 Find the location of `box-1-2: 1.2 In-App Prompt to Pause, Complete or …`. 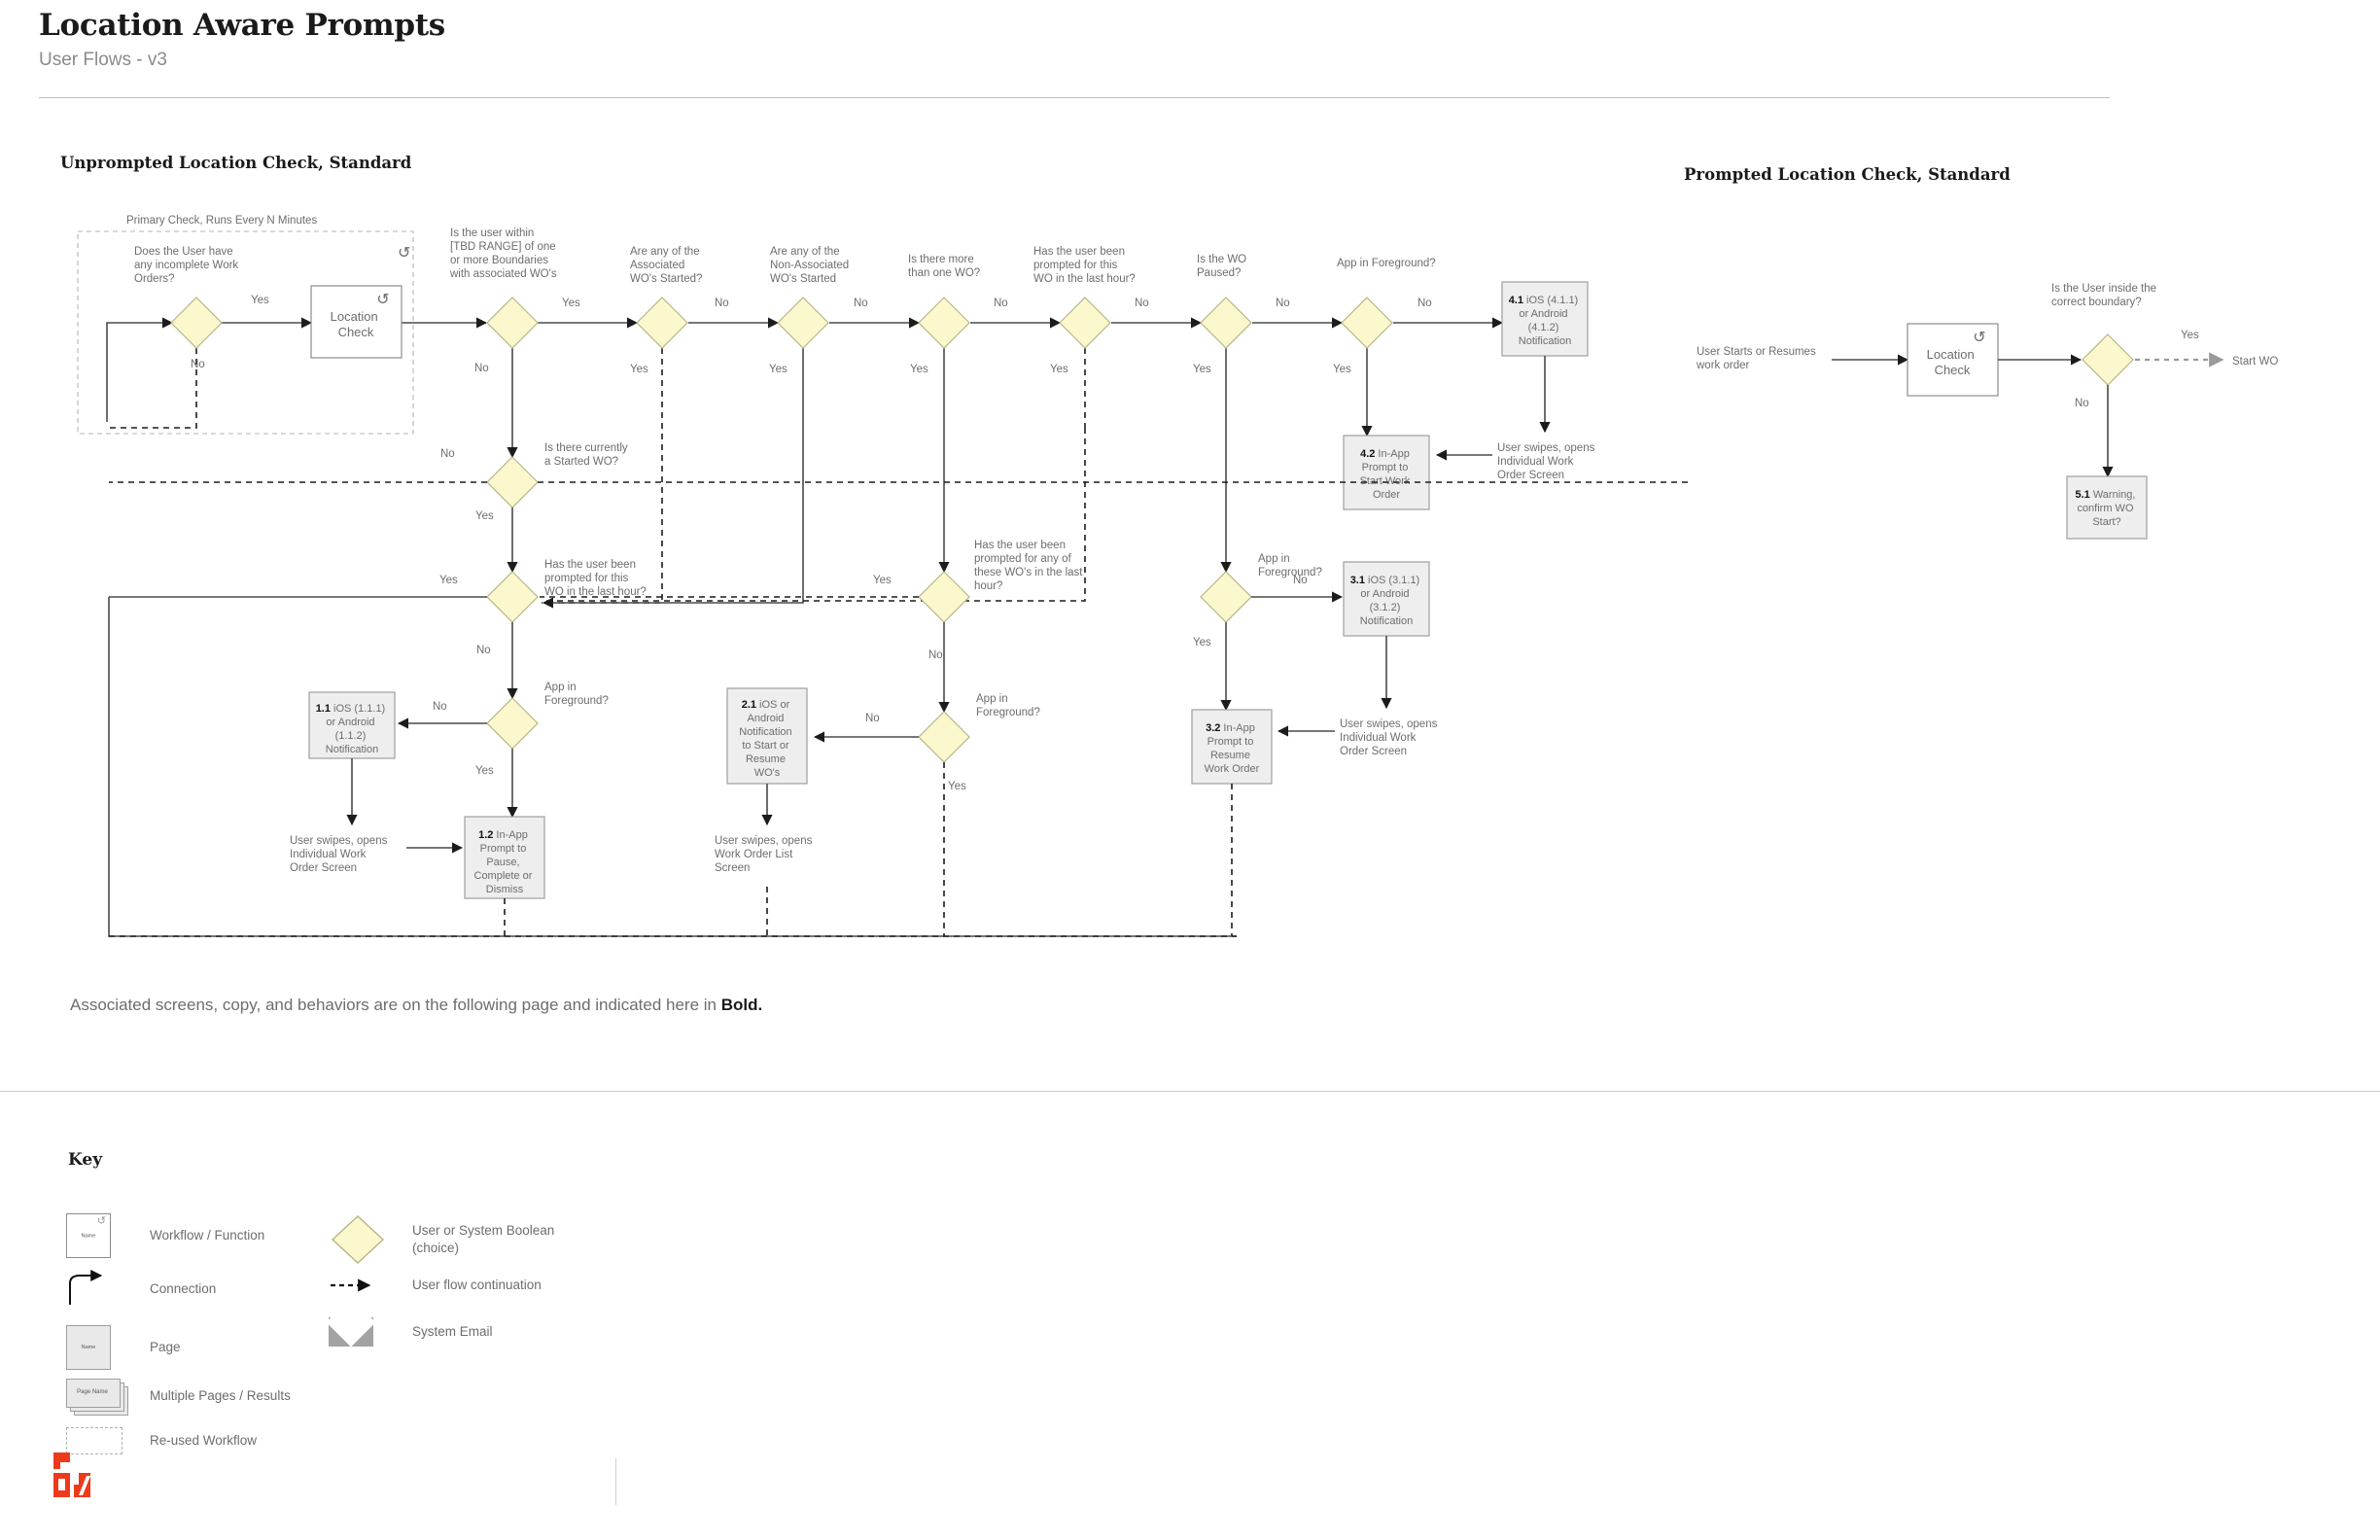

box-1-2: 1.2 In-App Prompt to Pause, Complete or … is located at coordinates (504, 857).